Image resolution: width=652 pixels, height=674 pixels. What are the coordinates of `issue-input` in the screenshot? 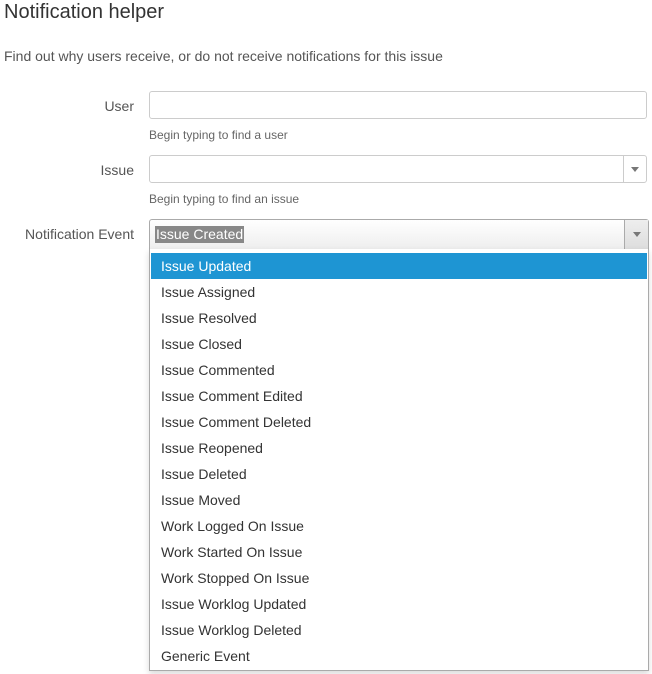 It's located at (386, 169).